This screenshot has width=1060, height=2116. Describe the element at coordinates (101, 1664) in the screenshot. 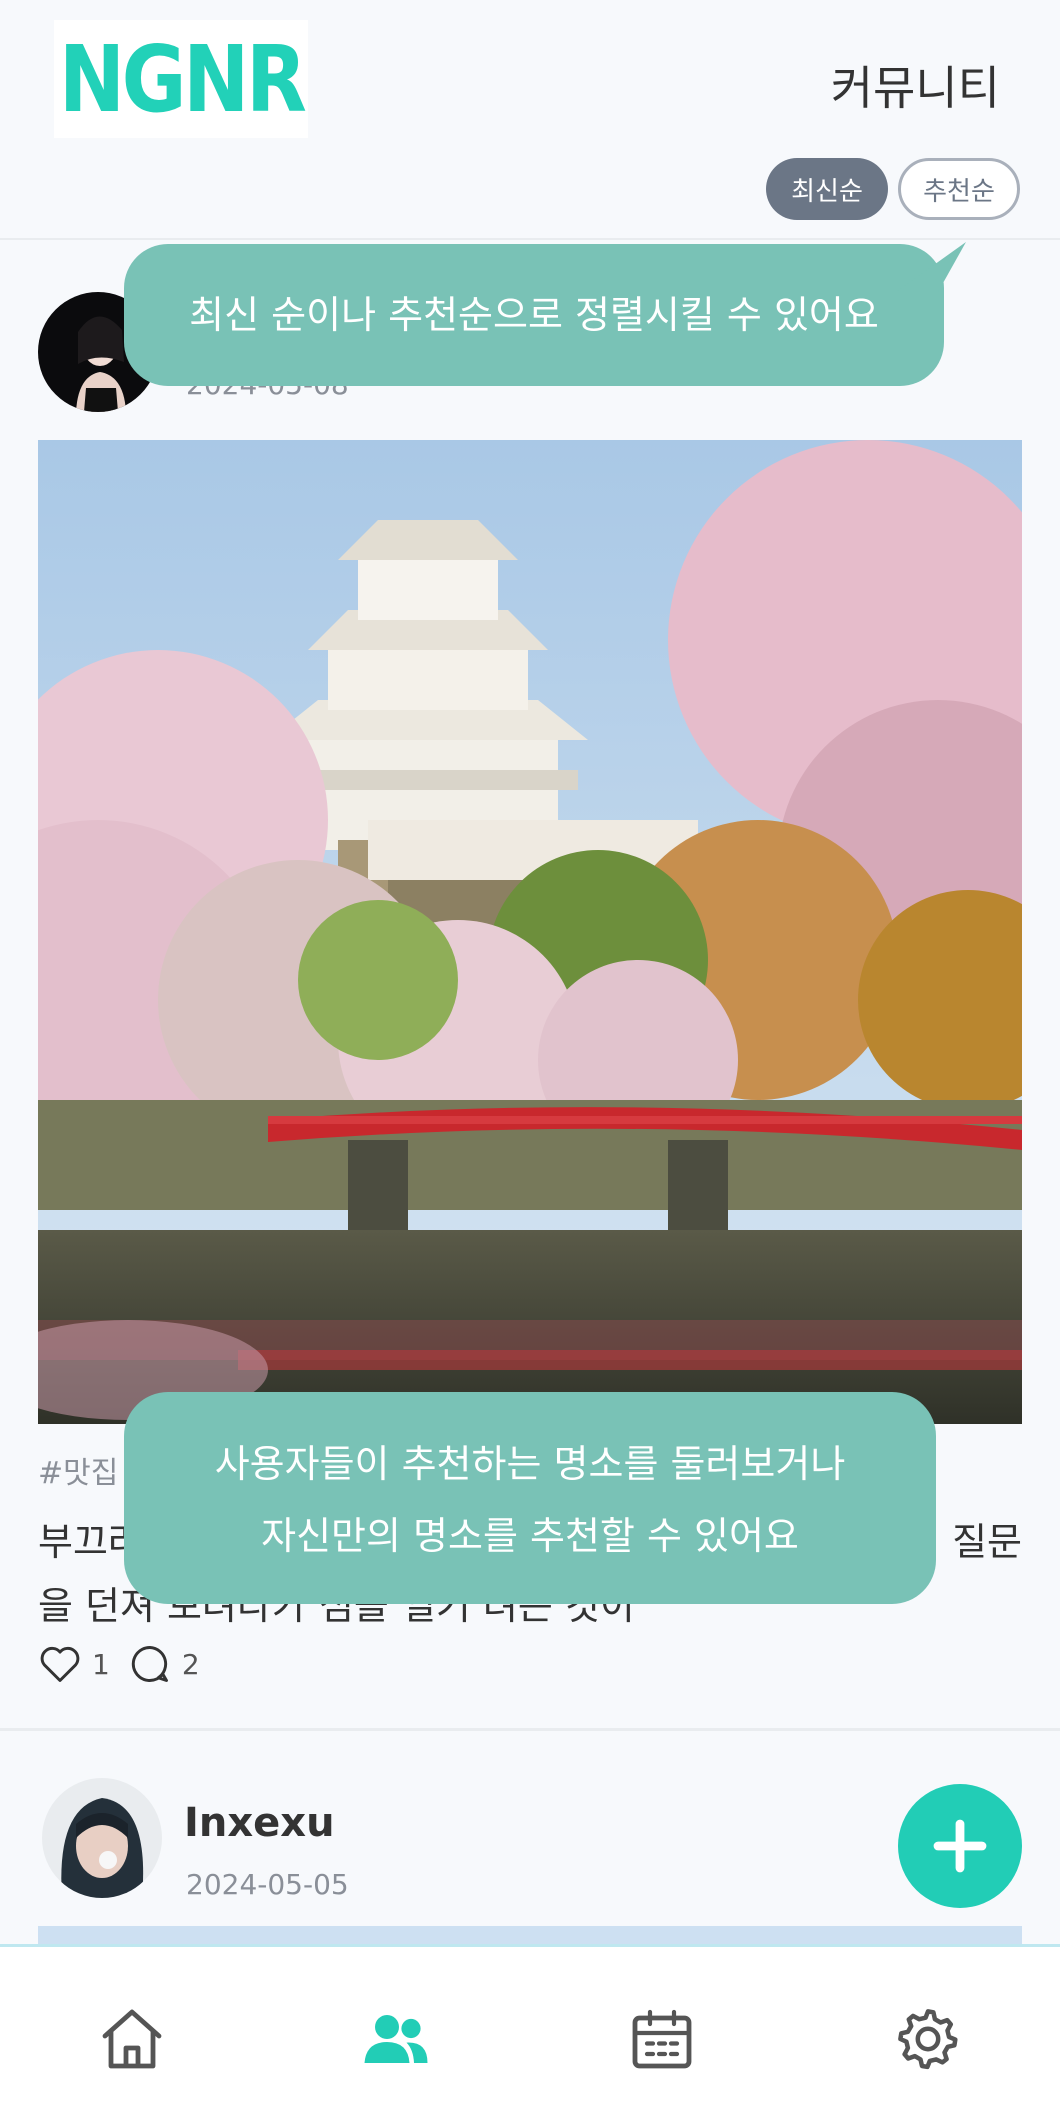

I see `like-count: 1` at that location.